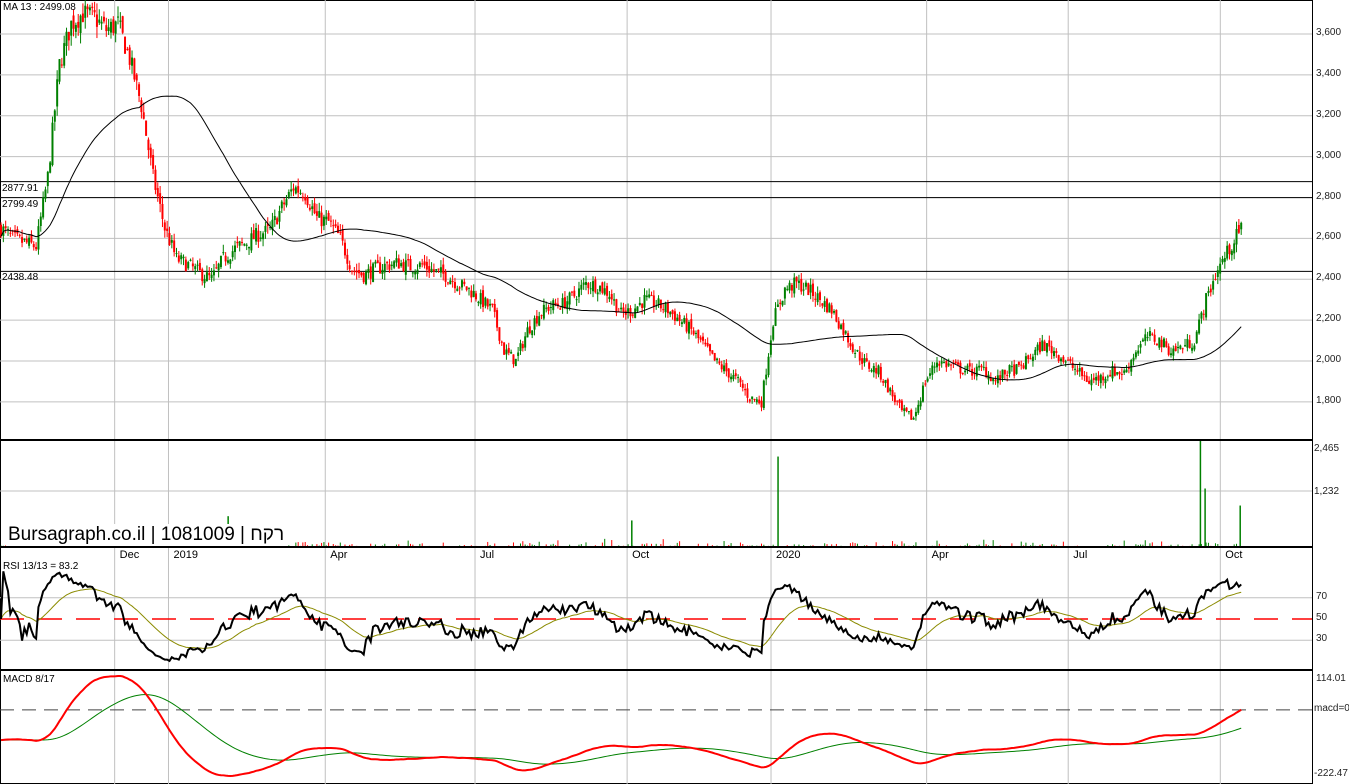  I want to click on price-tick-label: 3,600, so click(1329, 32).